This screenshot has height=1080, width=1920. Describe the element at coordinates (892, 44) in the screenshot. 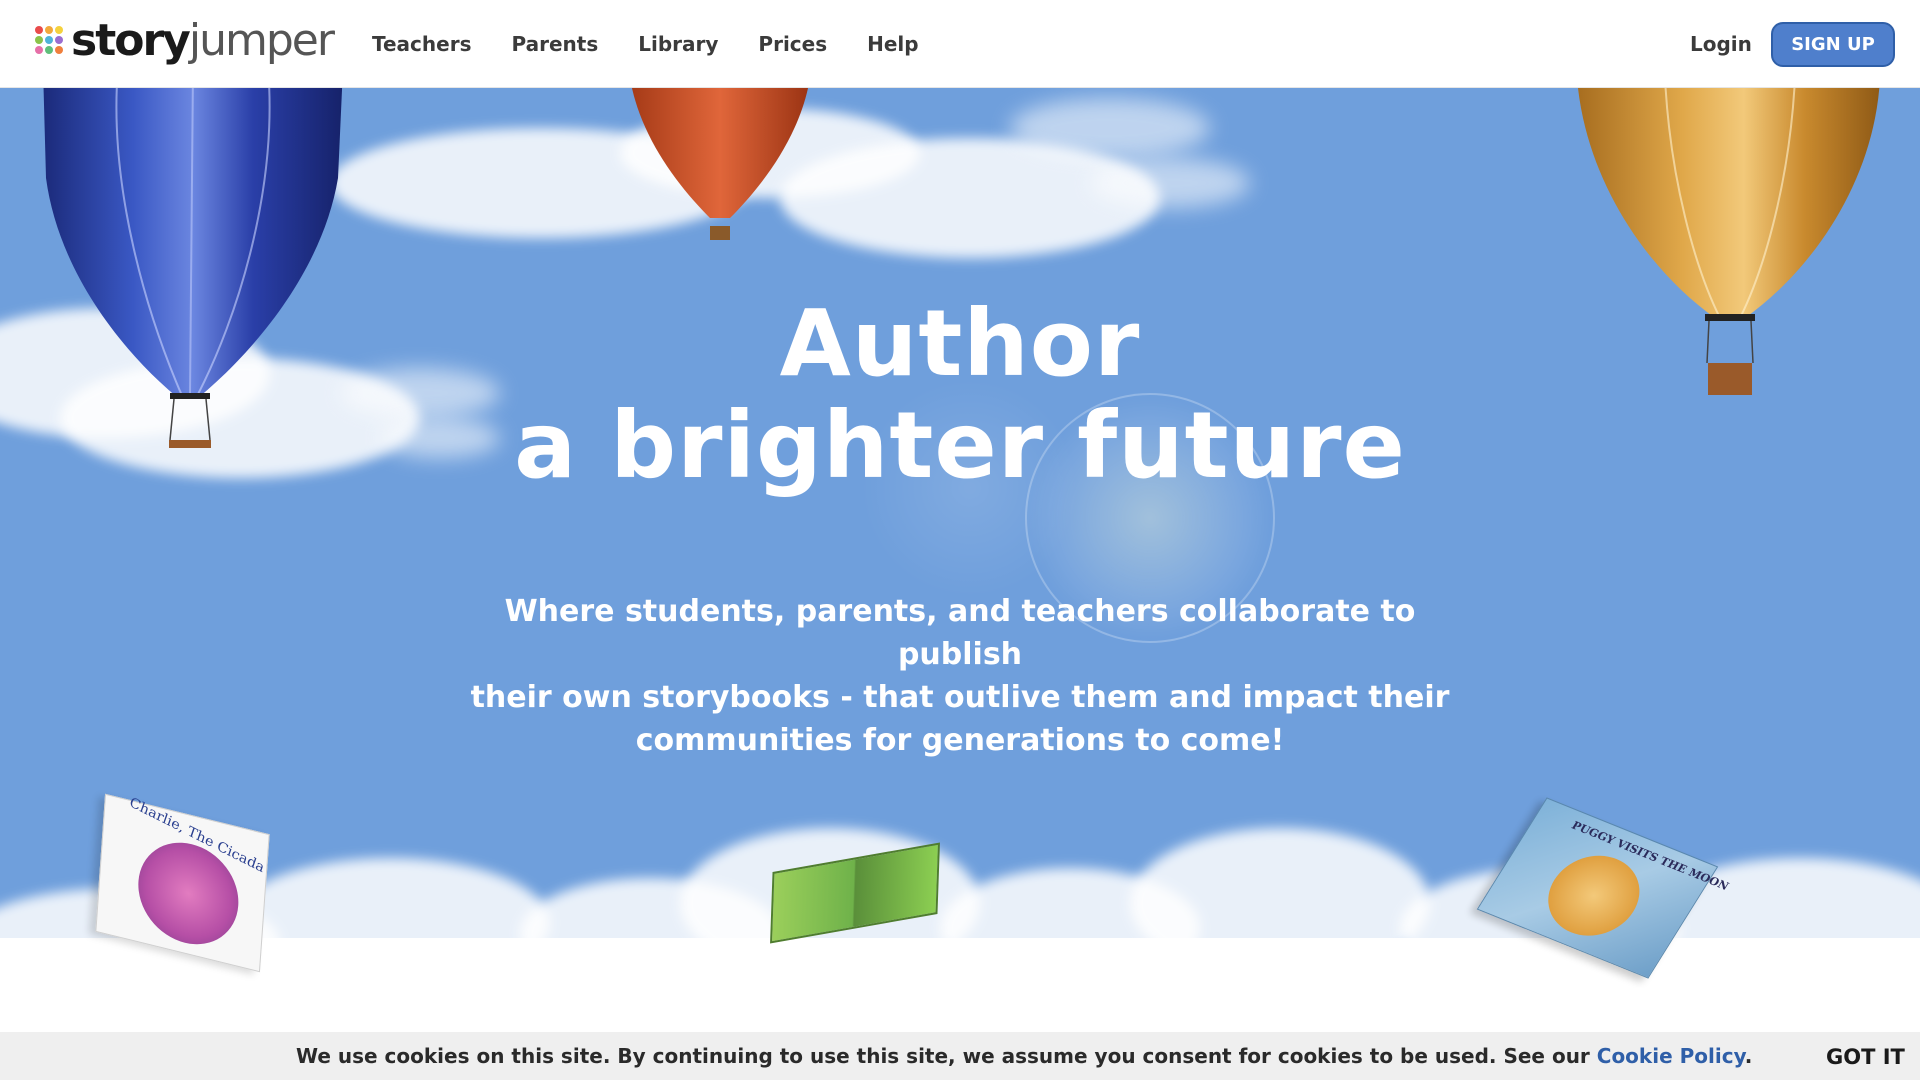

I see `nav-help: Help` at that location.